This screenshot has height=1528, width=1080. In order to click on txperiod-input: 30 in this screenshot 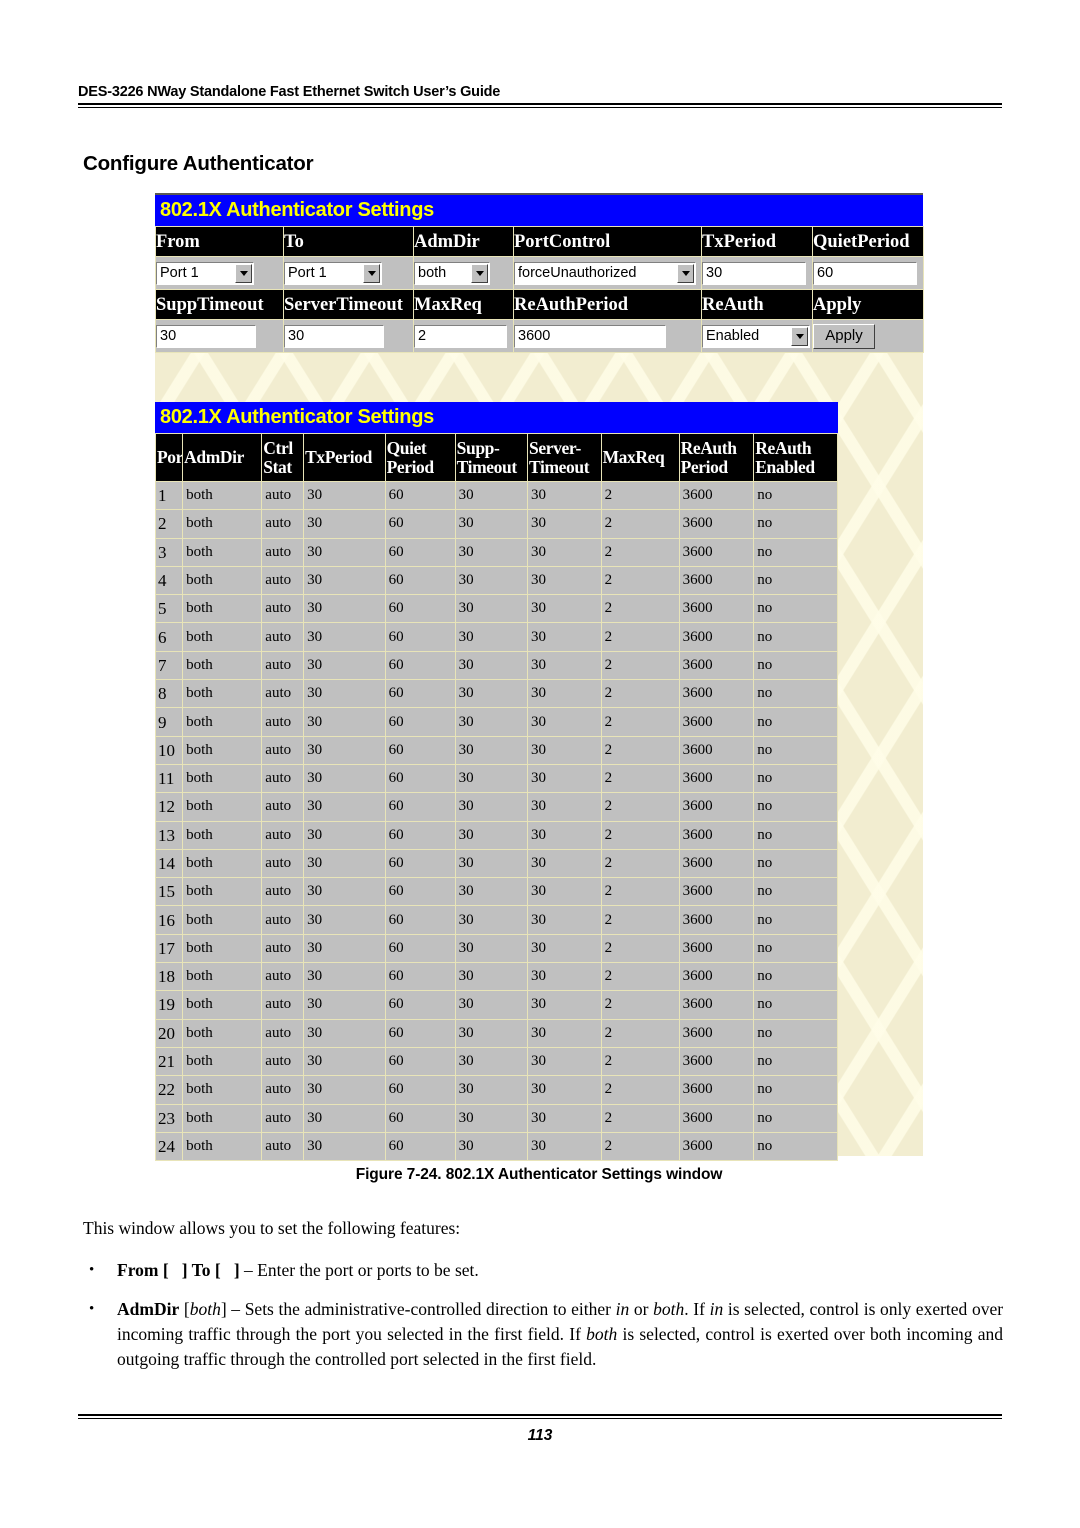, I will do `click(754, 273)`.